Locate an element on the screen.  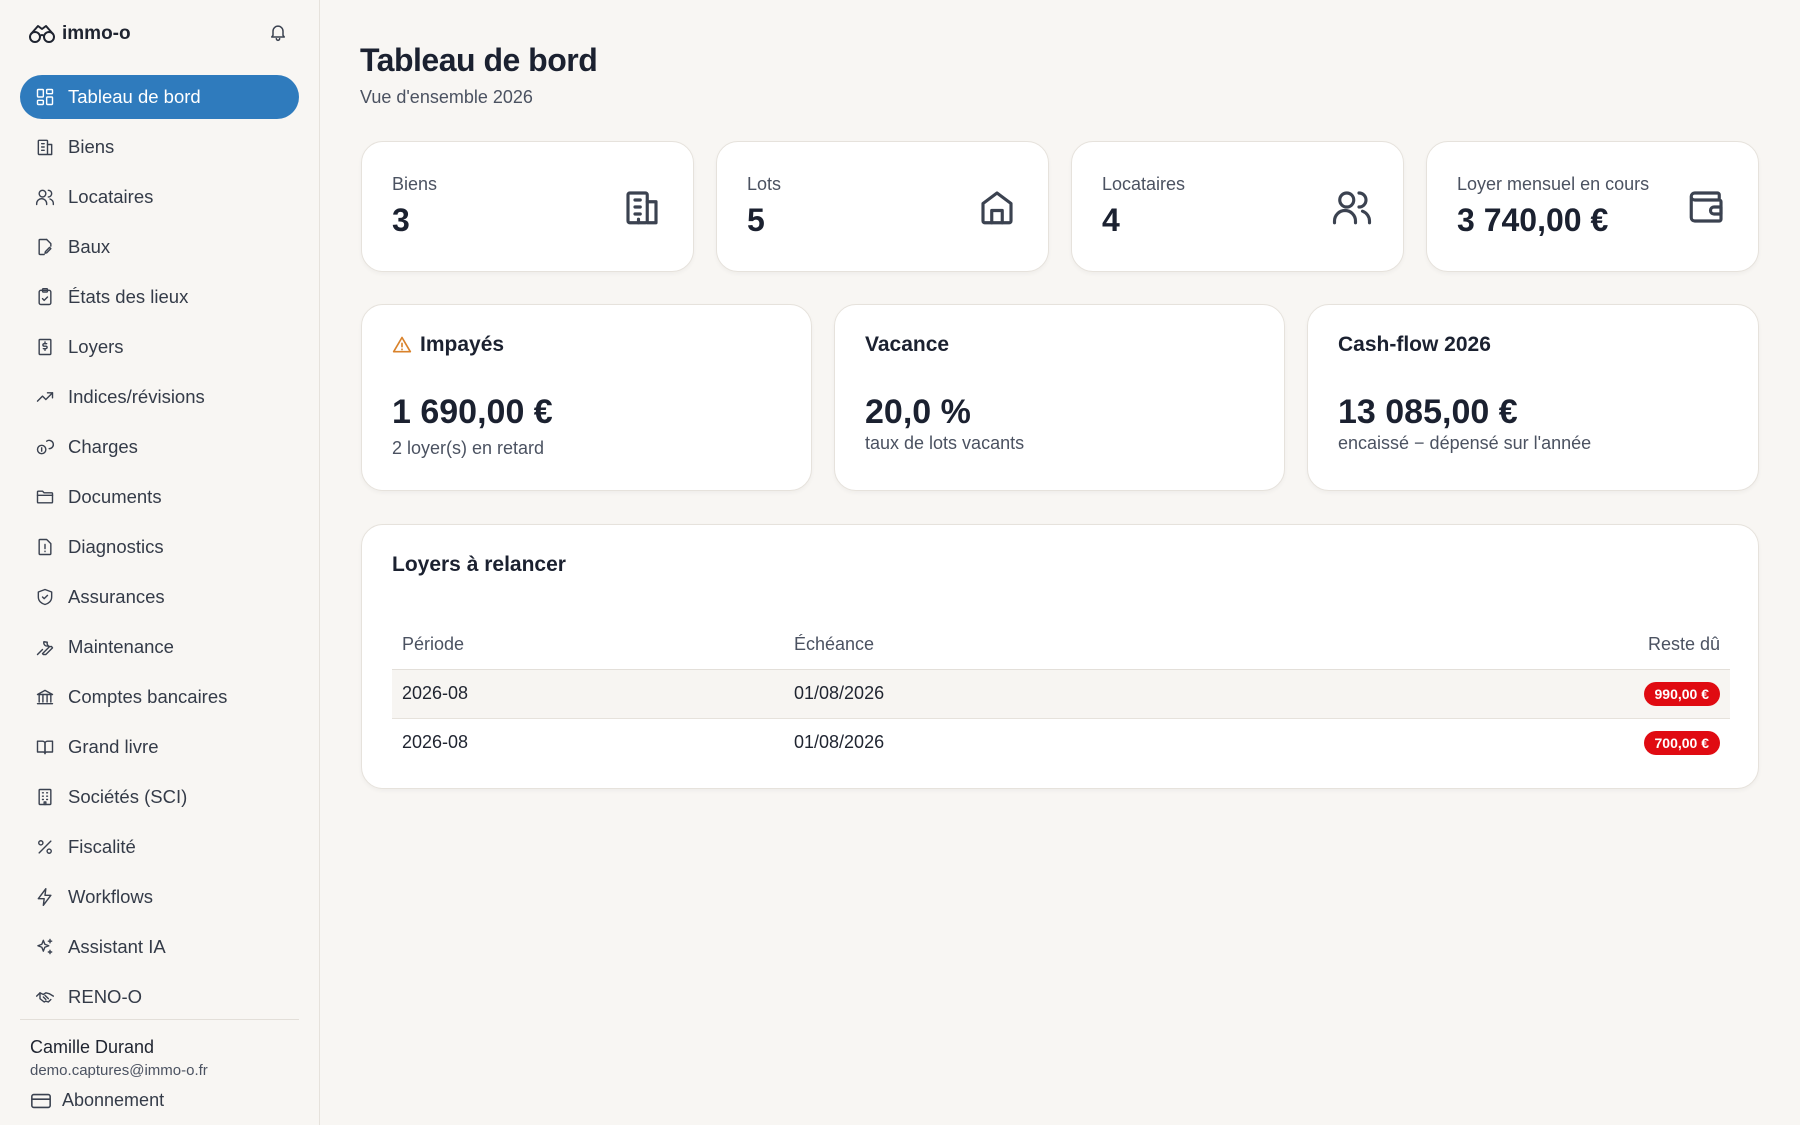
sidebar-item-charges: Charges is located at coordinates (159, 447).